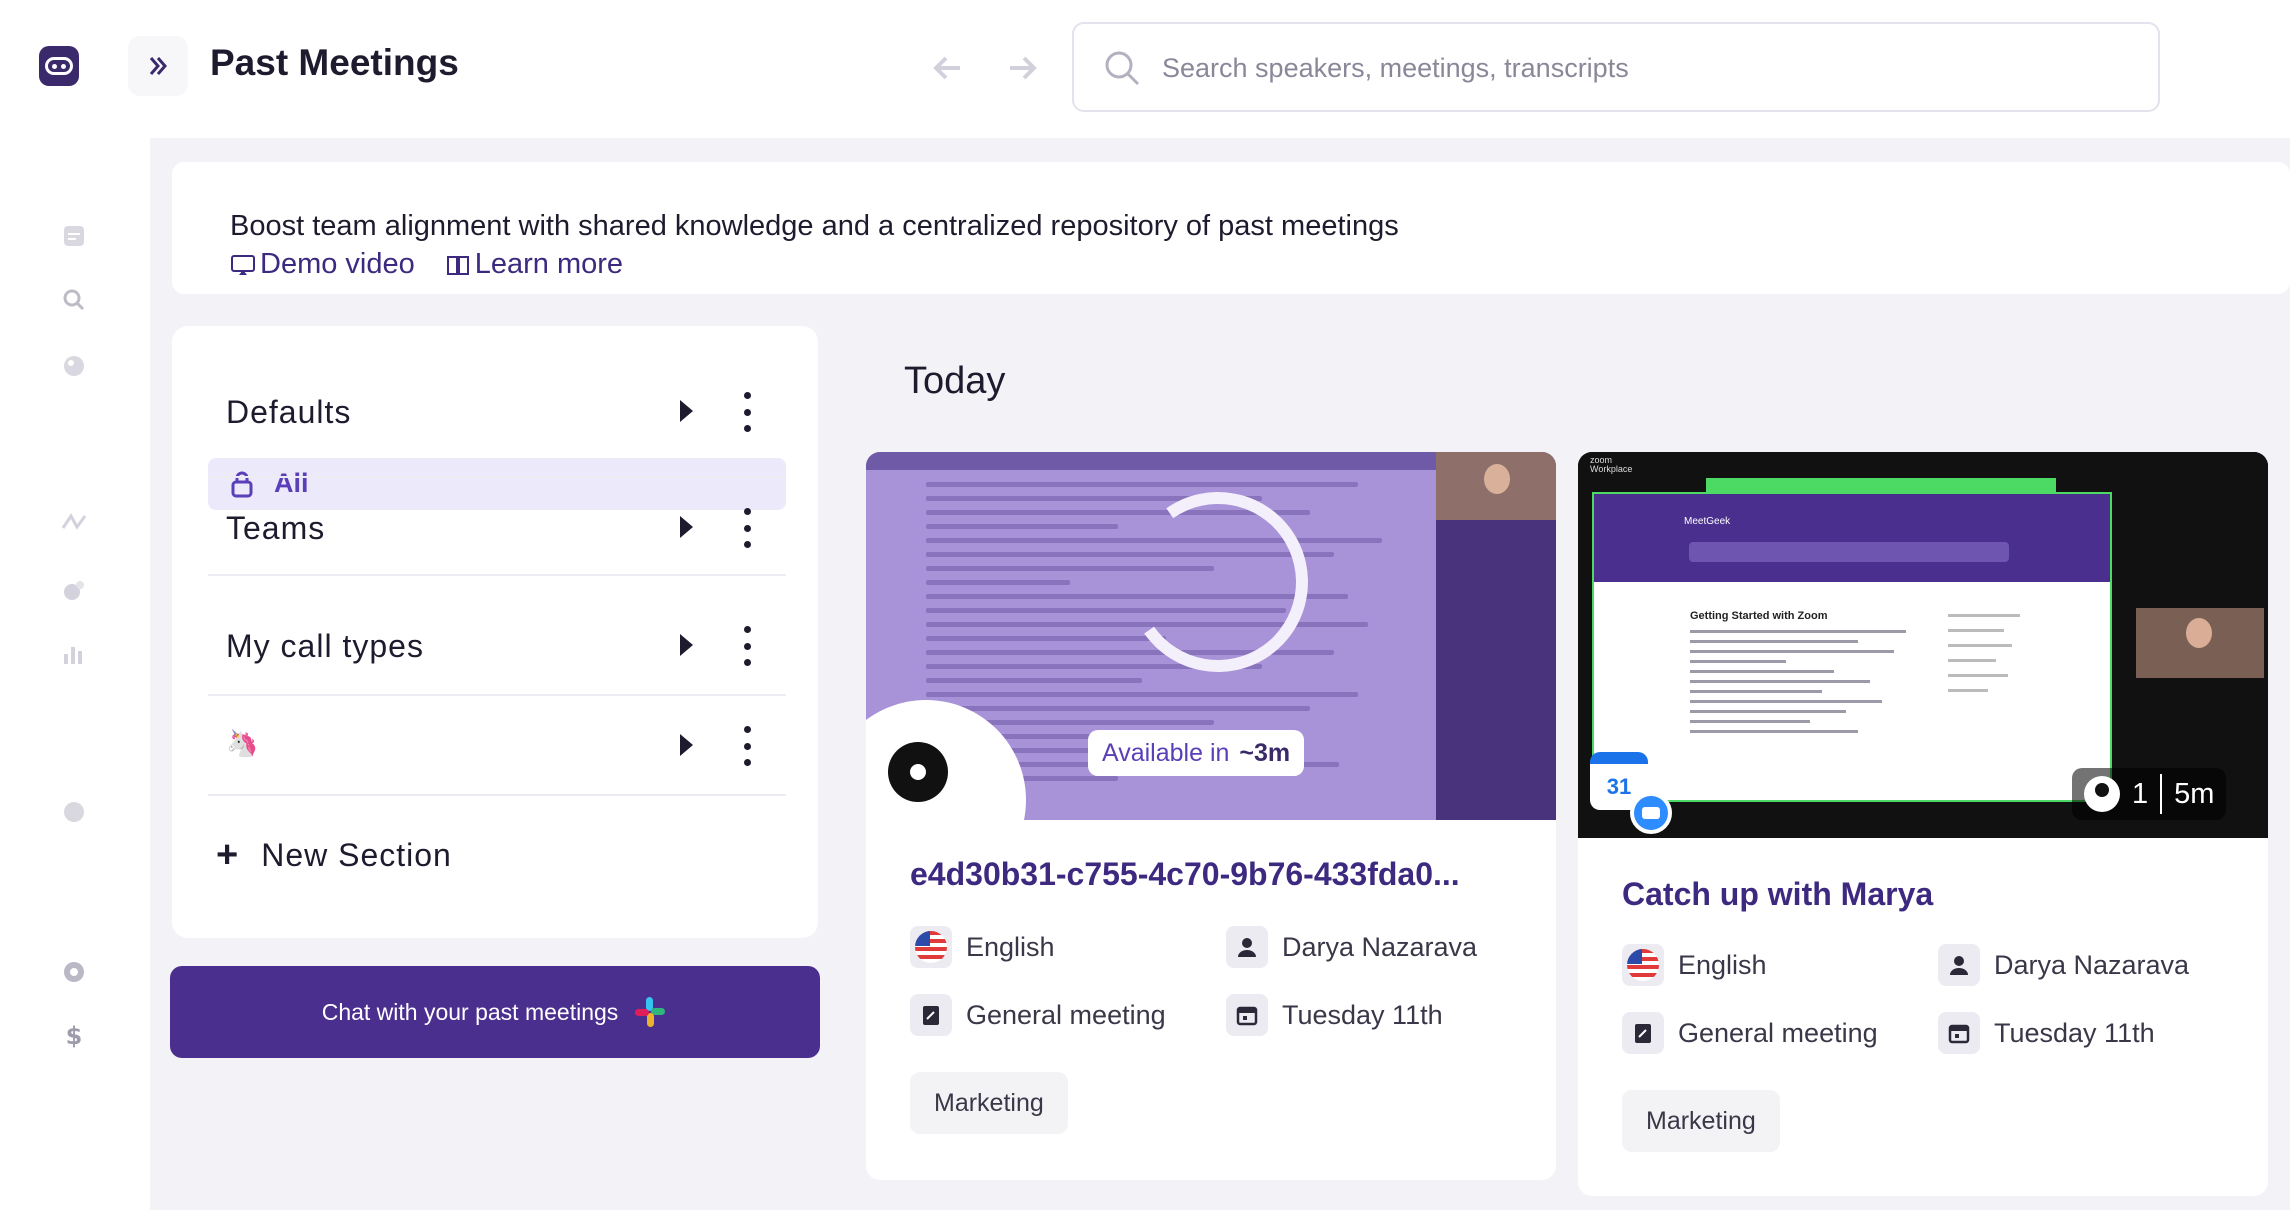 This screenshot has height=1210, width=2290. Describe the element at coordinates (470, 1011) in the screenshot. I see `chat-button-label: Chat with your past meetings` at that location.